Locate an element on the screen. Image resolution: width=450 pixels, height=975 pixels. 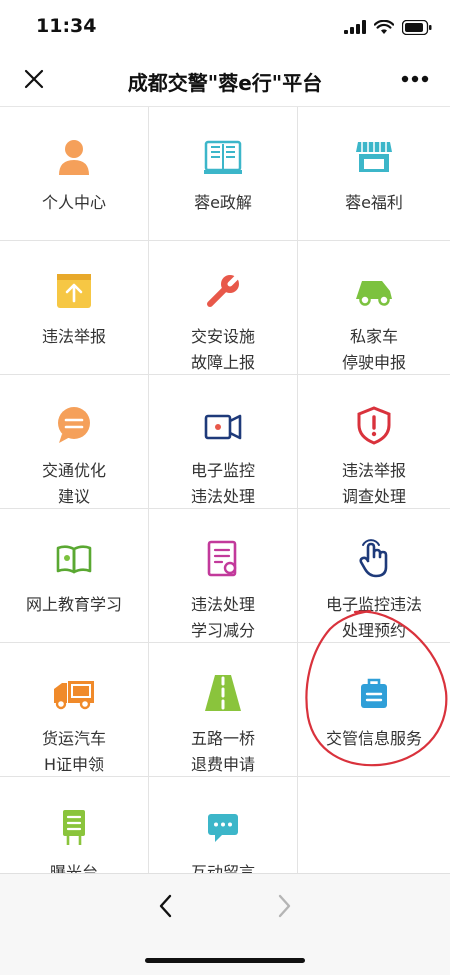
grid-item-report-investigation: 违法举报 调查处理 is located at coordinates (374, 442).